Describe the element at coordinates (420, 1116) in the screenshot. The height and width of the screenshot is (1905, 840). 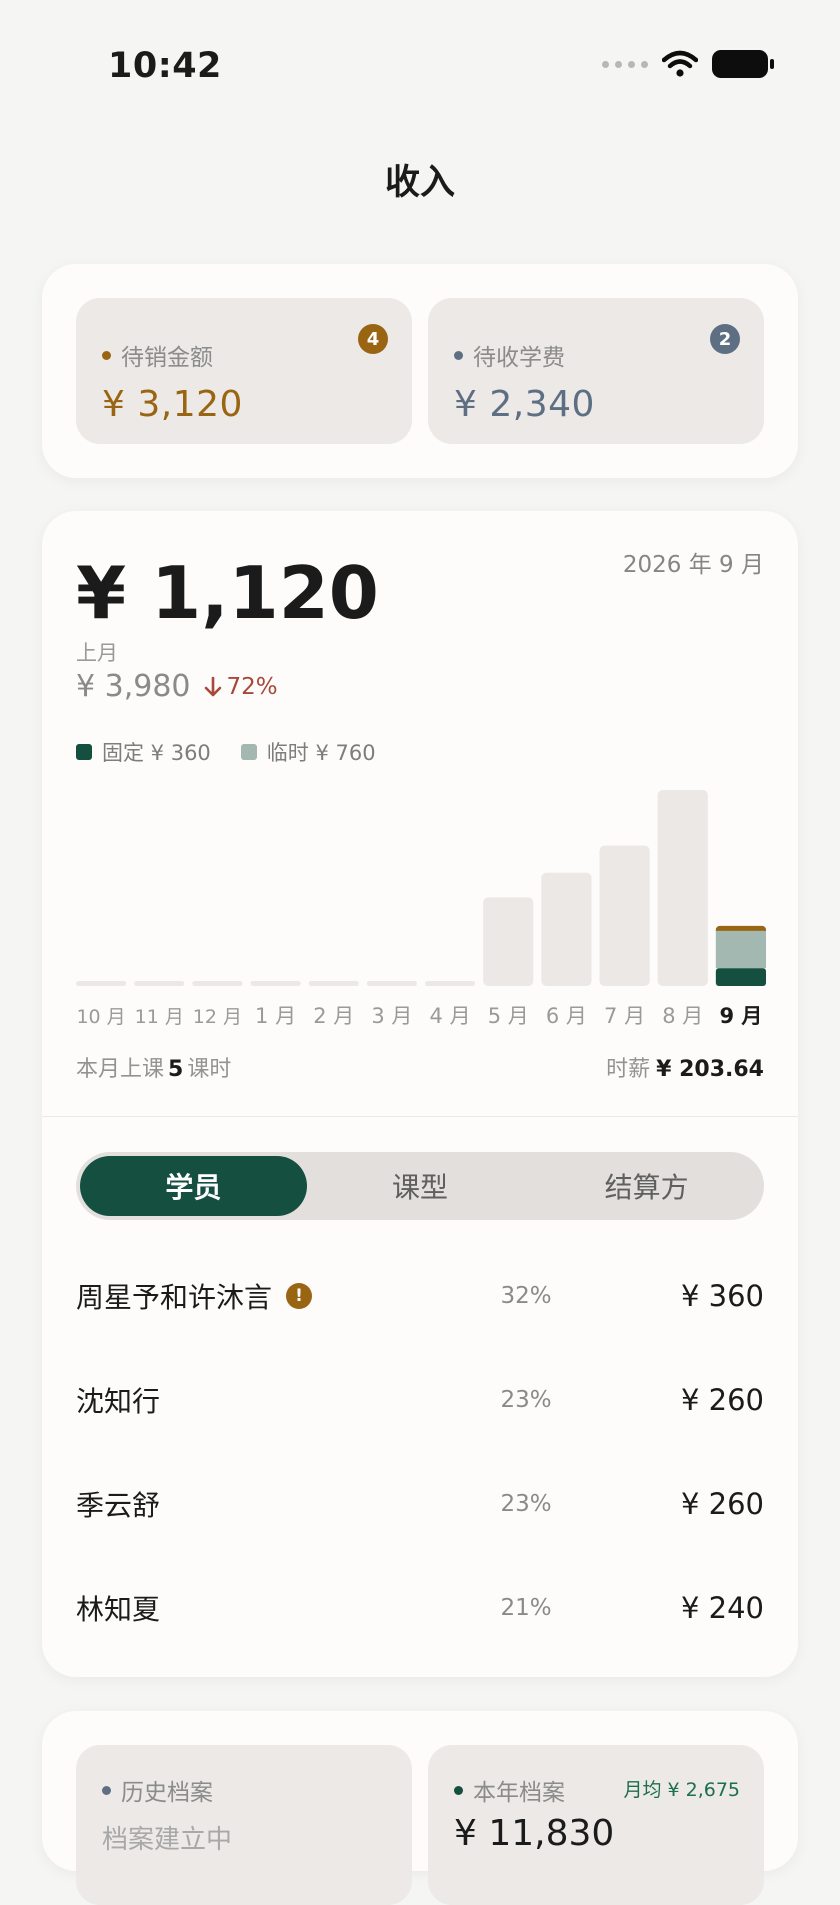
I see `divider` at that location.